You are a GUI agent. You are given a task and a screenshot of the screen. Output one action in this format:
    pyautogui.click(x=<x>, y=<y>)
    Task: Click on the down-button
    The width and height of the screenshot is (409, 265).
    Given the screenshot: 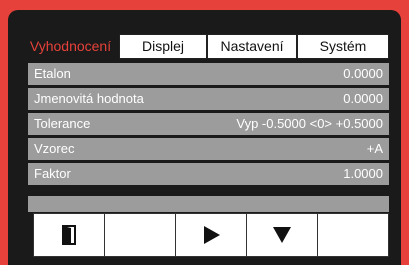 What is the action you would take?
    pyautogui.click(x=282, y=235)
    